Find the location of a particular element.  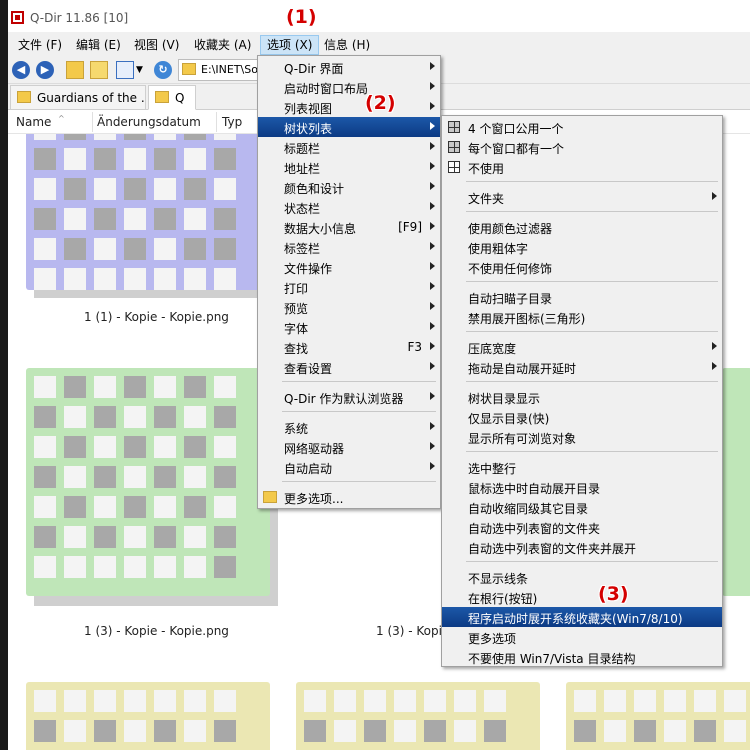

menu-item-tab-bar: 标签栏 is located at coordinates (349, 247).